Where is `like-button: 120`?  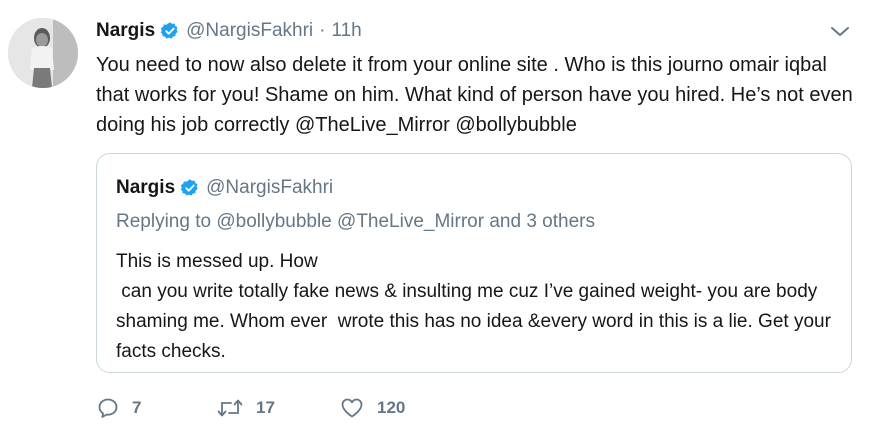 like-button: 120 is located at coordinates (372, 408).